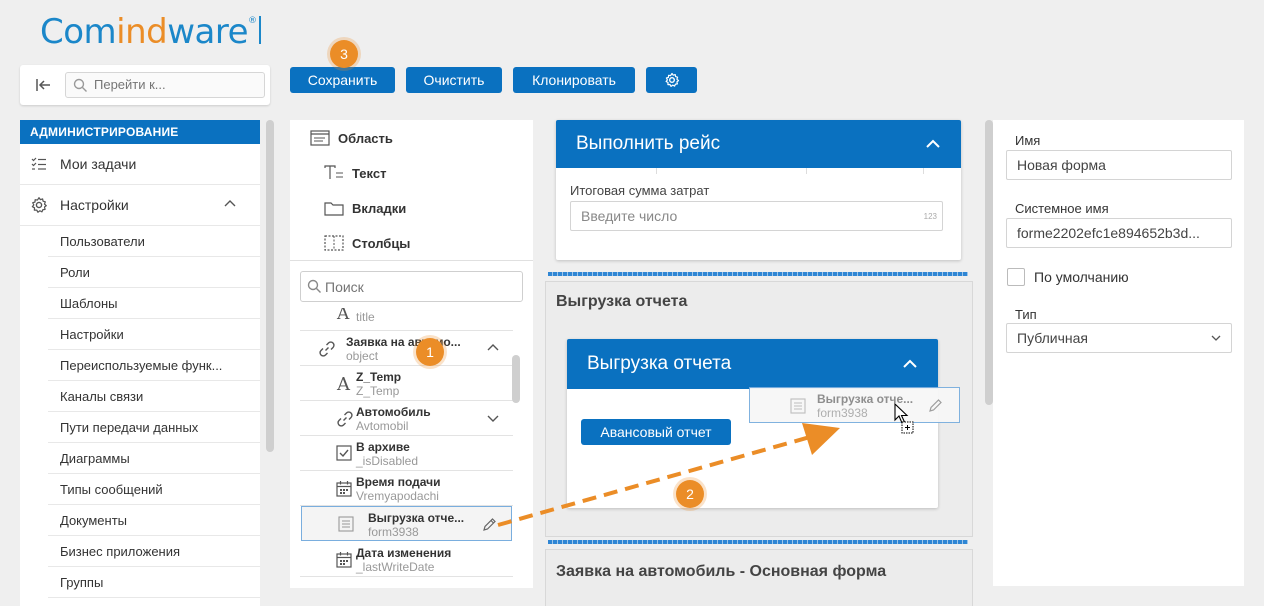 This screenshot has width=1264, height=606. Describe the element at coordinates (260, 30) in the screenshot. I see `logo-separator` at that location.